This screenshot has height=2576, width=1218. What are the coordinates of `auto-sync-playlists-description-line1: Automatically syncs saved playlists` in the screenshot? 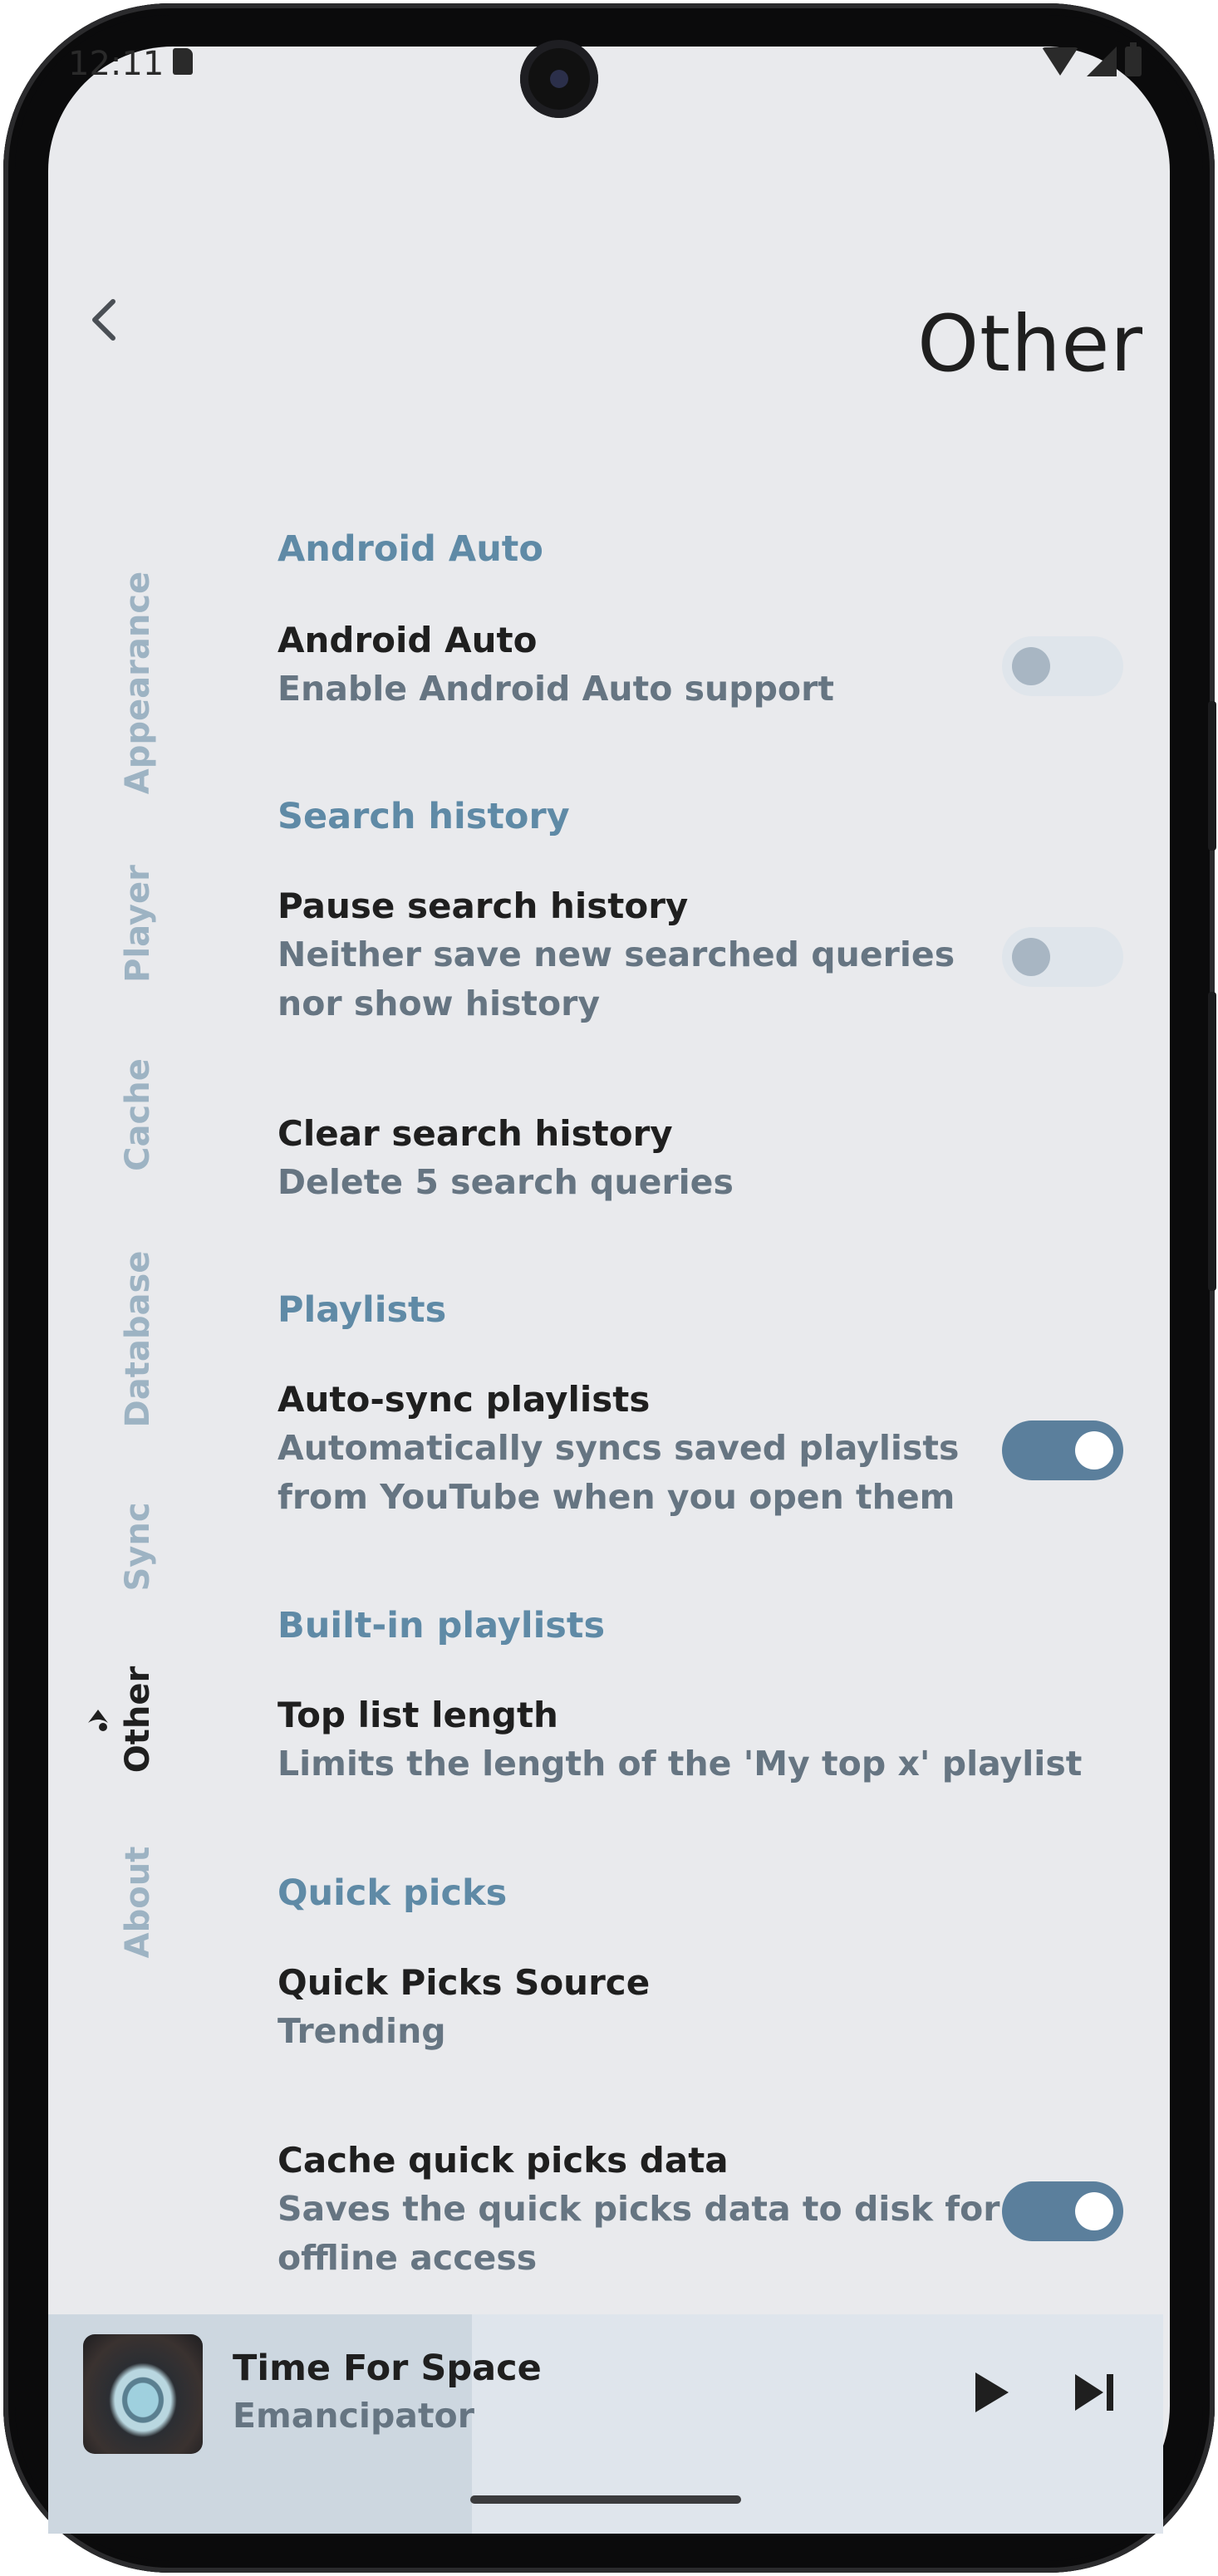 It's located at (618, 1448).